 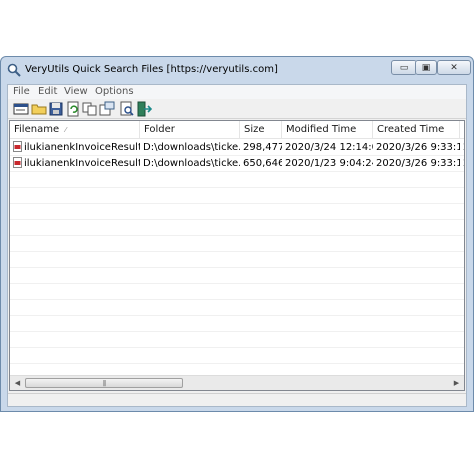 I want to click on cell-size: 298,477, so click(x=262, y=147).